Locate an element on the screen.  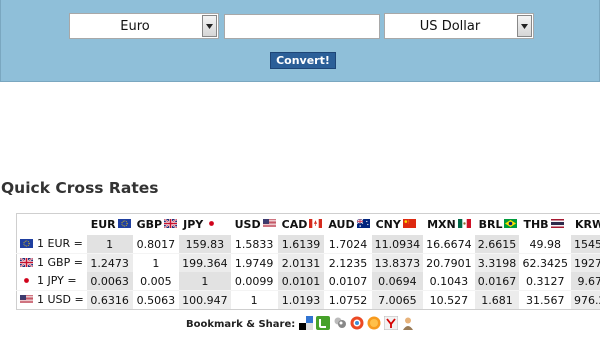
column-header-mxn: MXN is located at coordinates (449, 225).